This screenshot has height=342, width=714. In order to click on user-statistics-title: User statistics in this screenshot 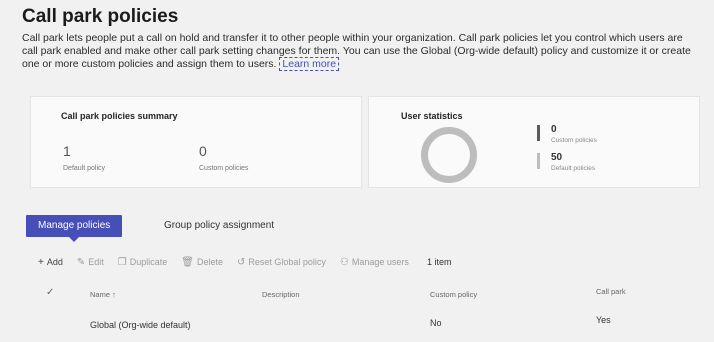, I will do `click(432, 116)`.